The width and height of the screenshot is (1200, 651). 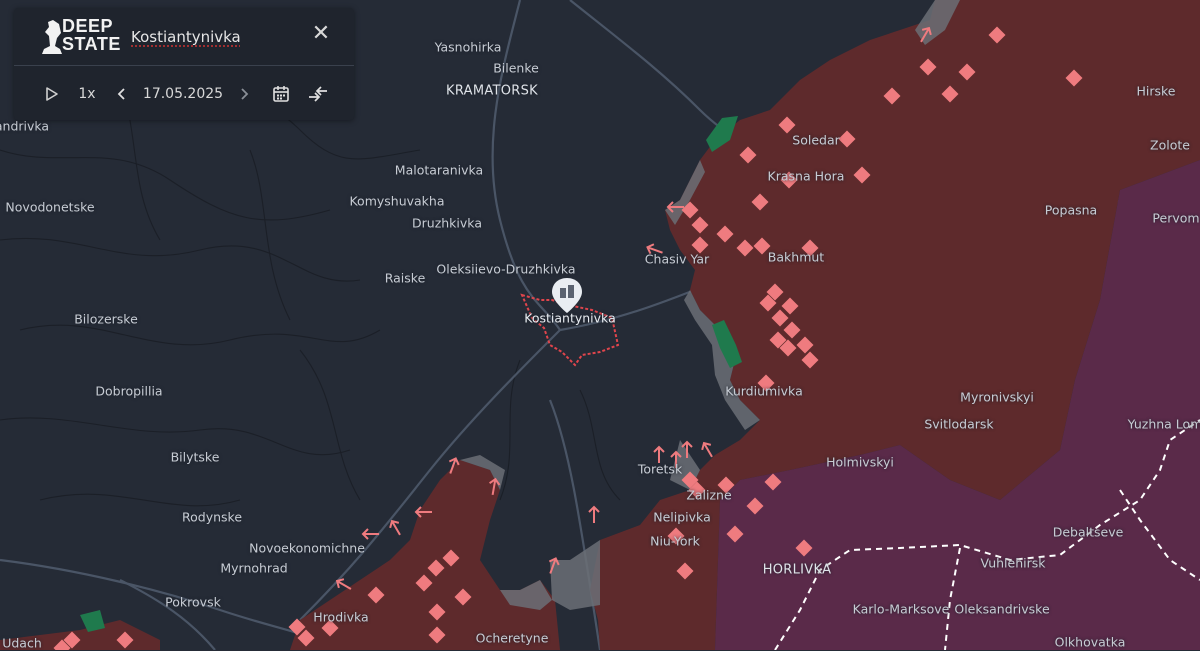 What do you see at coordinates (677, 259) in the screenshot?
I see `map-label-chasiv-yar: Chasiv Yar` at bounding box center [677, 259].